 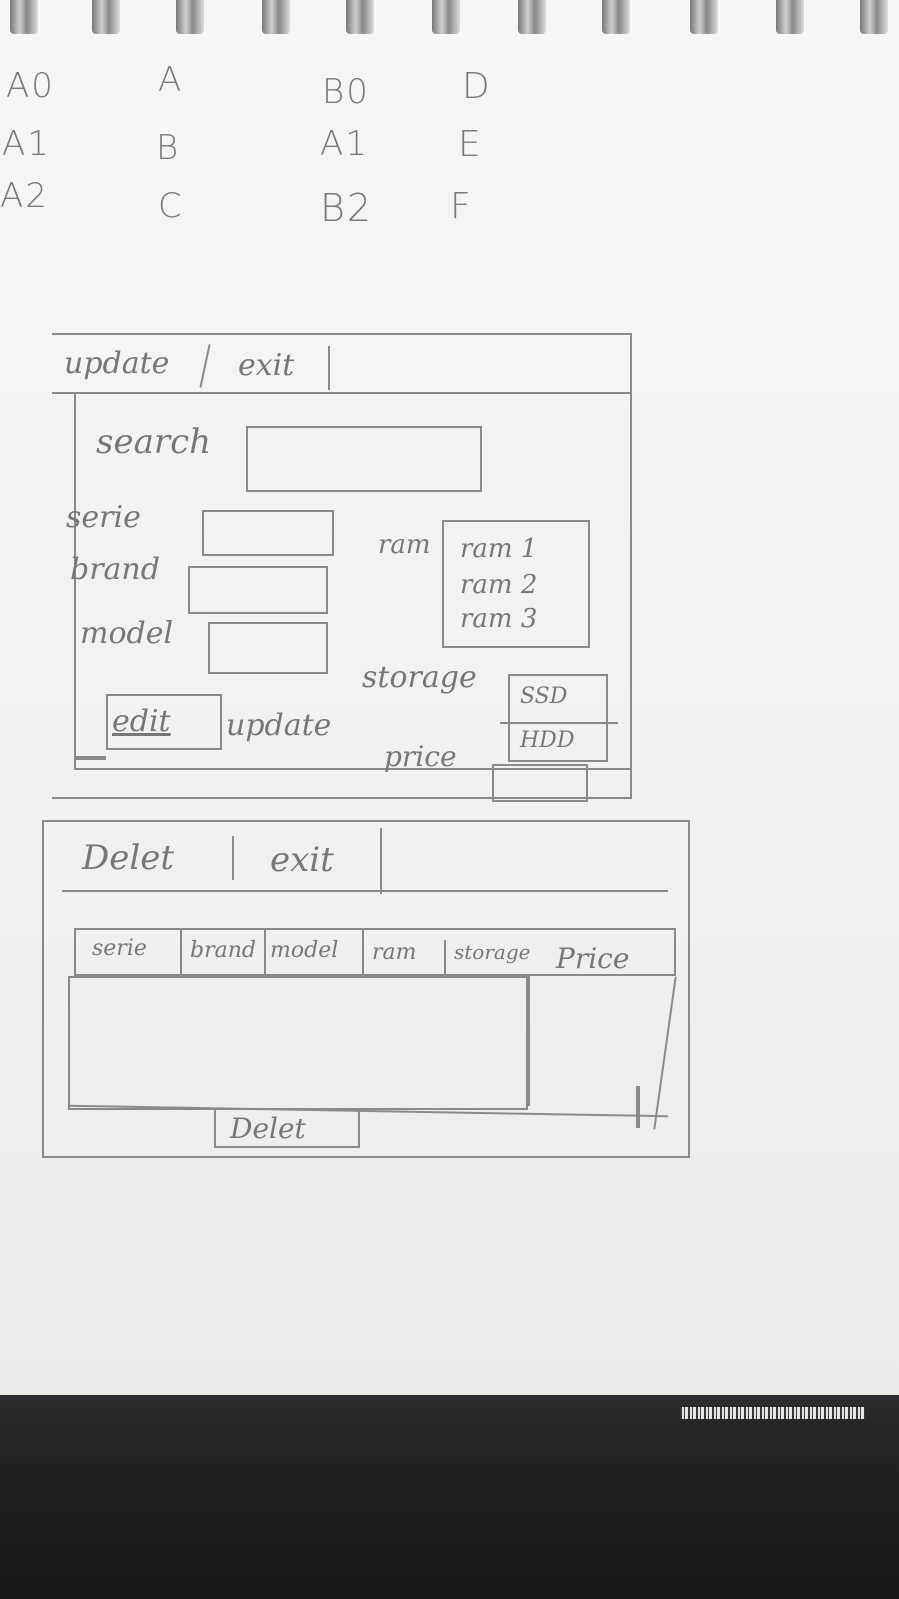 I want to click on edit-button-label: edit, so click(x=141, y=721).